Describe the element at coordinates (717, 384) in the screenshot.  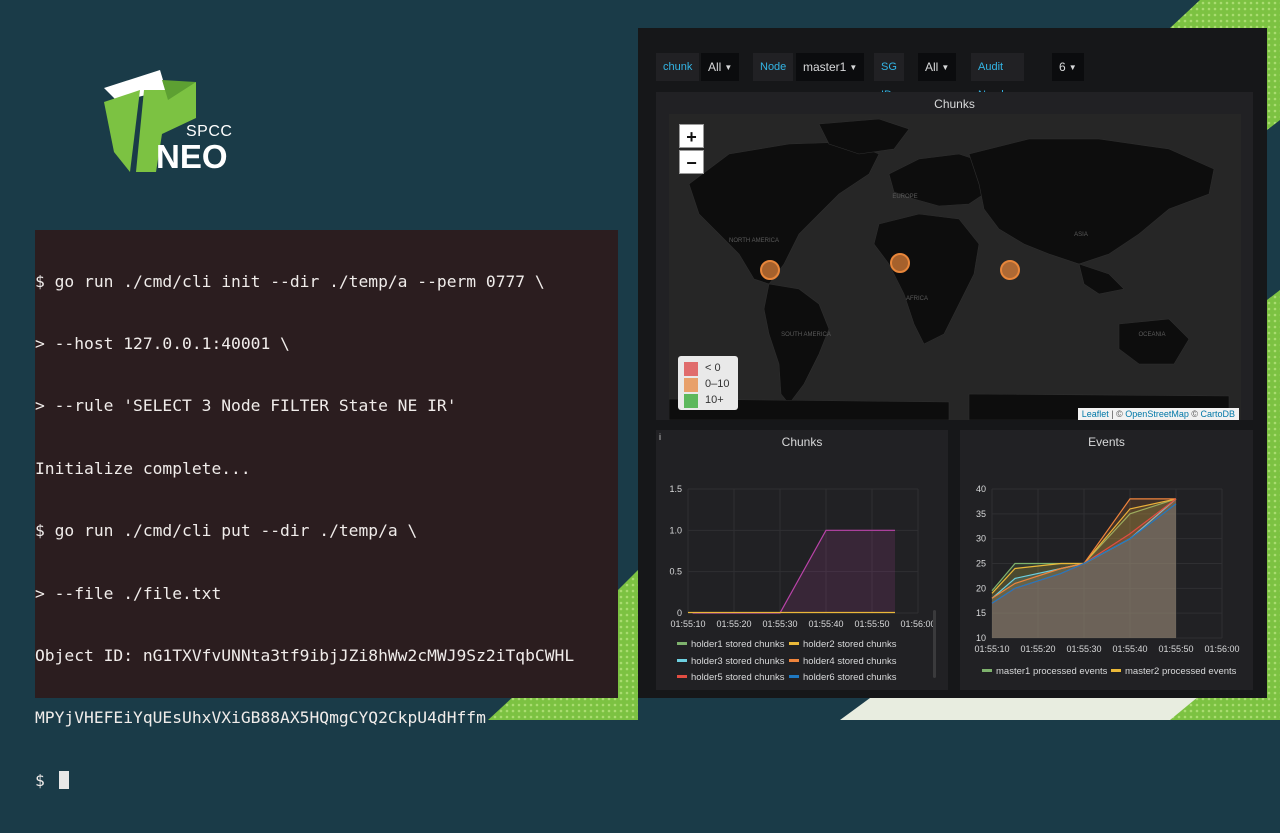
I see `legend-label: 0–10` at that location.